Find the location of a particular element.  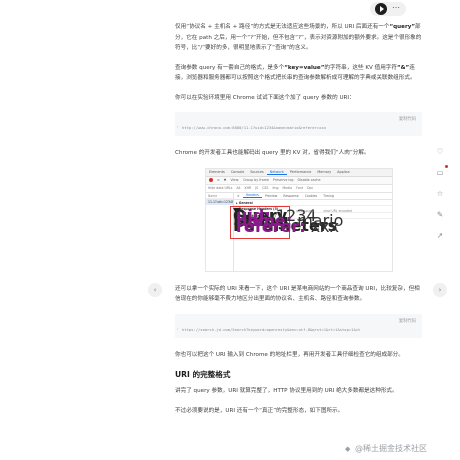

chevron-right-icon: › is located at coordinates (440, 290).